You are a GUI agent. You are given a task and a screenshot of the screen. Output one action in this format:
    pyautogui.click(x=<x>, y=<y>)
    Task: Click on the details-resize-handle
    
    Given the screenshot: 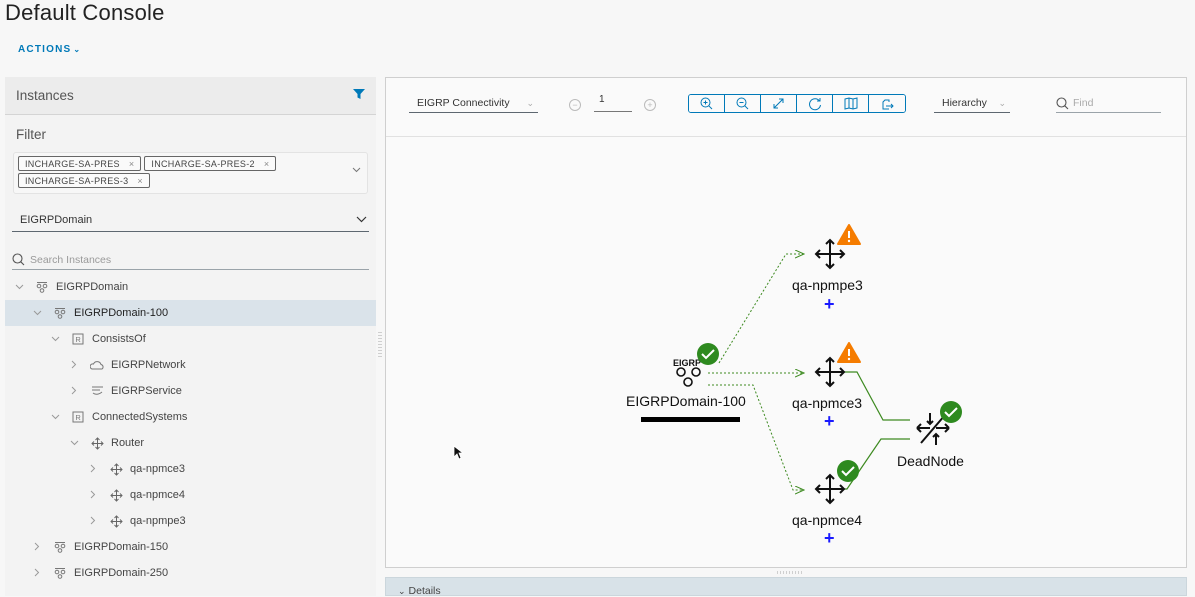 What is the action you would take?
    pyautogui.click(x=790, y=572)
    